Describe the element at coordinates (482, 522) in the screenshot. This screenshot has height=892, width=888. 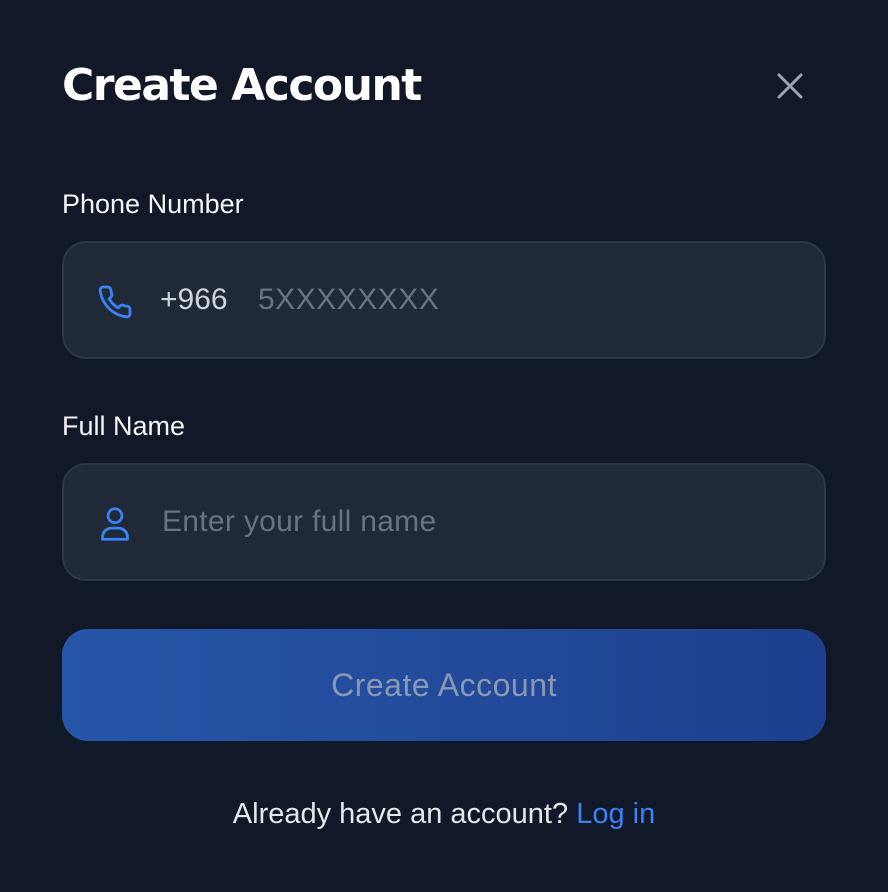
I see `full-name-input` at that location.